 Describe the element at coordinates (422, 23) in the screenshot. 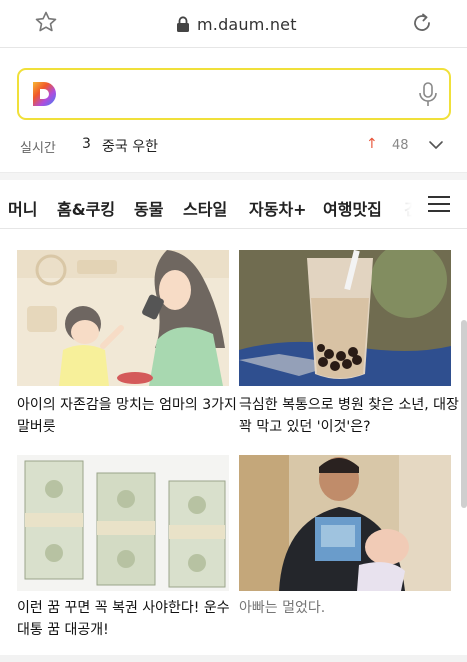

I see `reload-icon` at that location.